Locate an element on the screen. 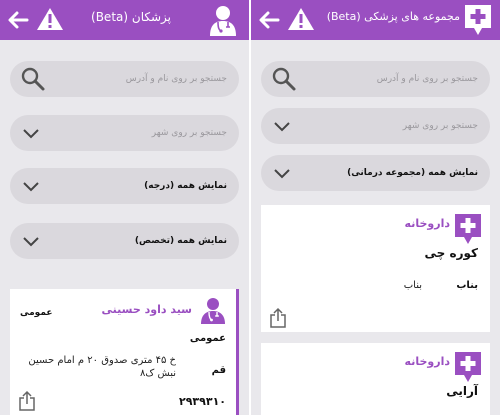  doctor-phone: ۲۹۳۹۳۱۰ is located at coordinates (202, 401).